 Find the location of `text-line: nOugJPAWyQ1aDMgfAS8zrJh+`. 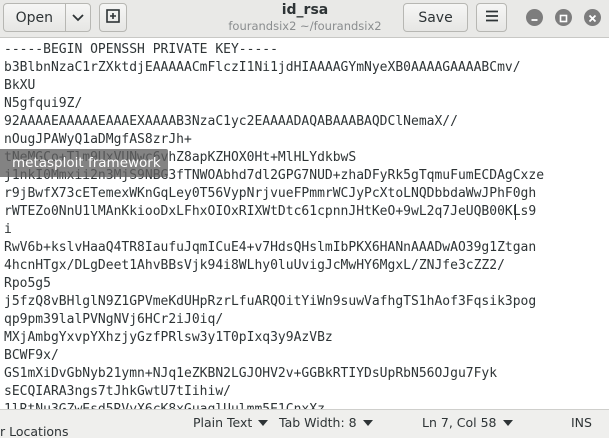

text-line: nOugJPAWyQ1aDMgfAS8zrJh+ is located at coordinates (98, 139).